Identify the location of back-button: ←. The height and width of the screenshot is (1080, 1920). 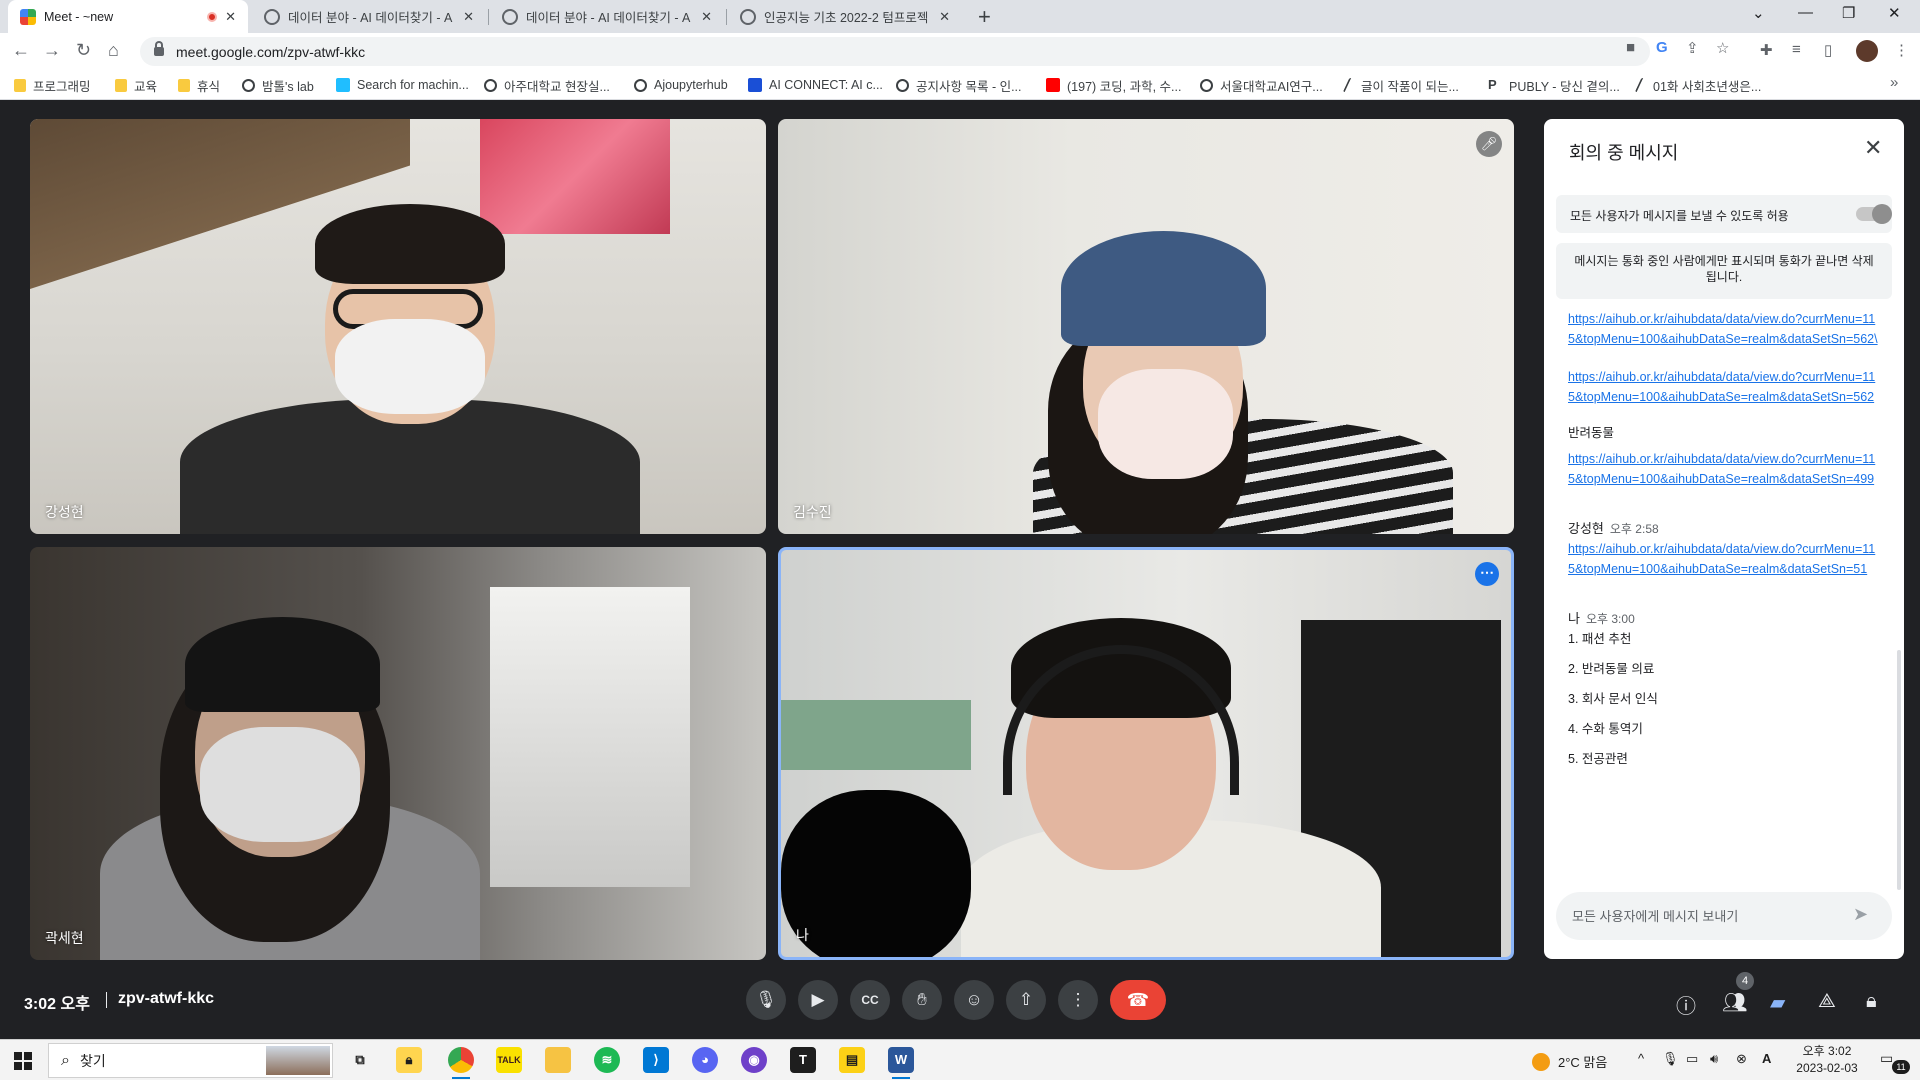
(21, 50).